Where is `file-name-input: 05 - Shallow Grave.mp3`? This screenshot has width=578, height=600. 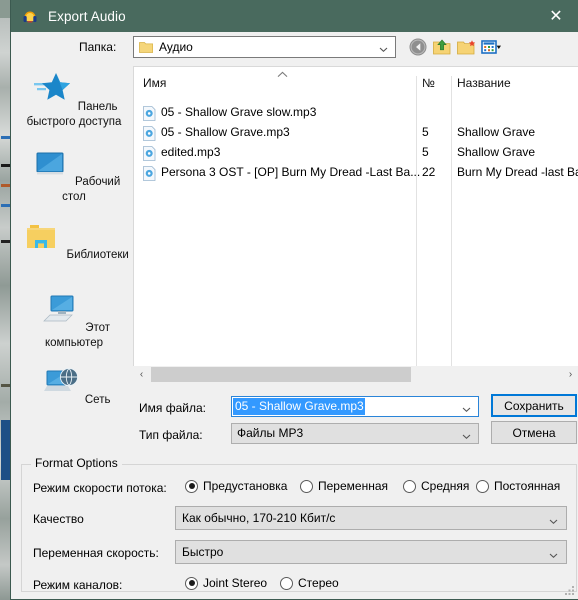 file-name-input: 05 - Shallow Grave.mp3 is located at coordinates (355, 406).